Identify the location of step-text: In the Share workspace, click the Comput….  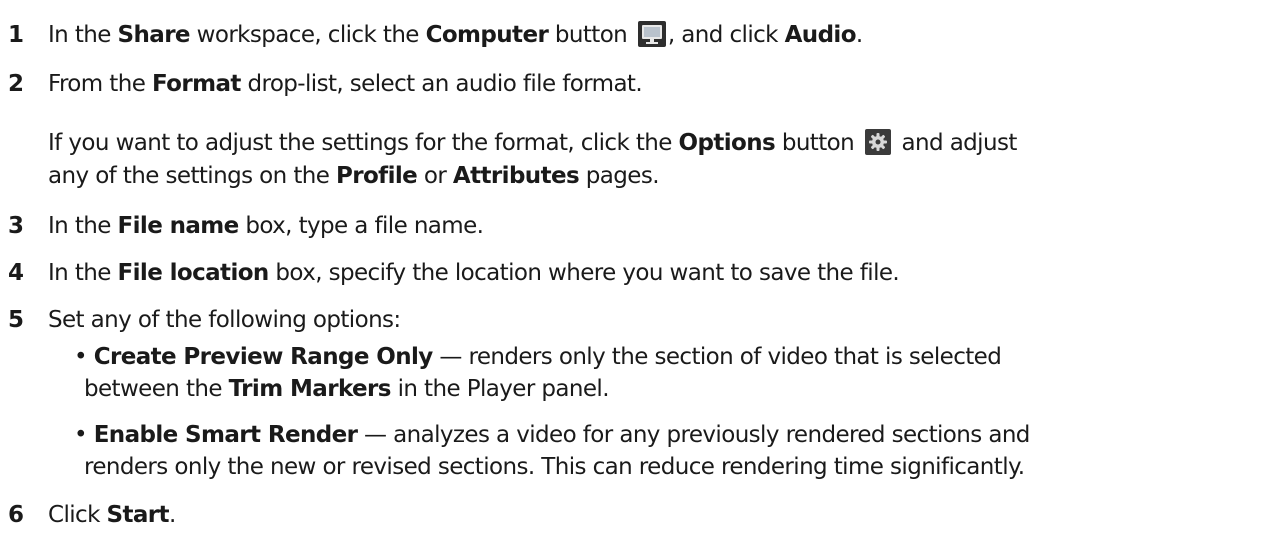
(455, 35).